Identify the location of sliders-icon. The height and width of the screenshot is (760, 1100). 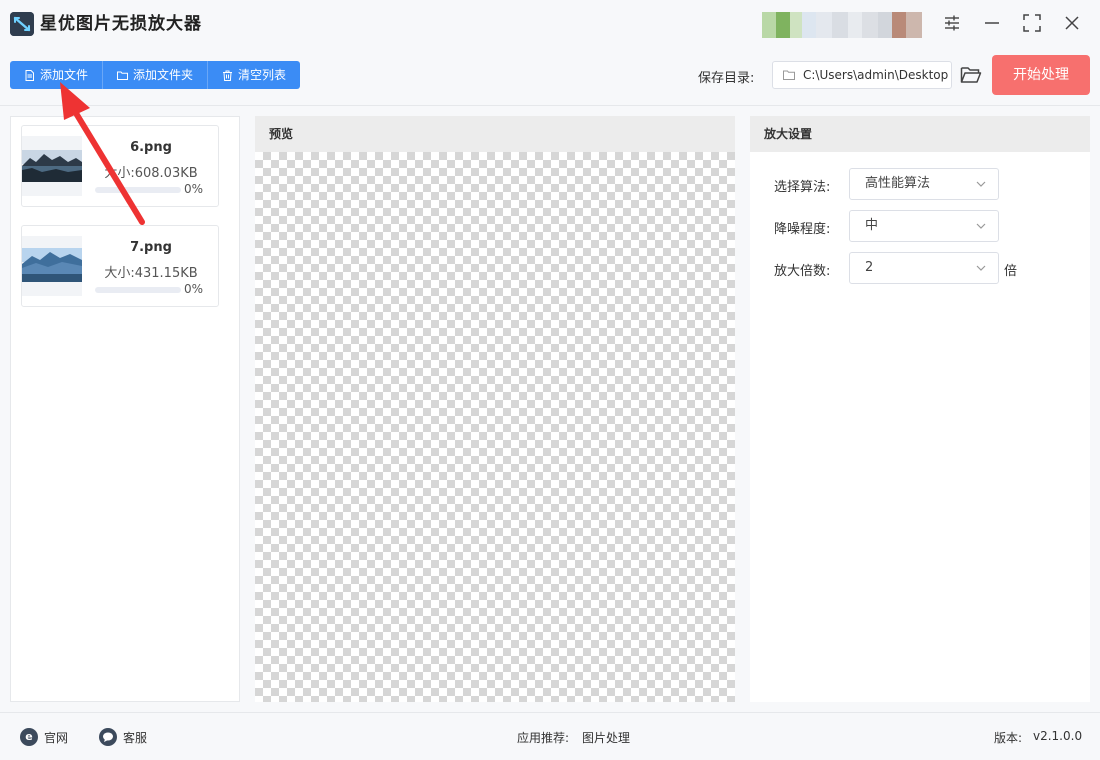
(952, 23).